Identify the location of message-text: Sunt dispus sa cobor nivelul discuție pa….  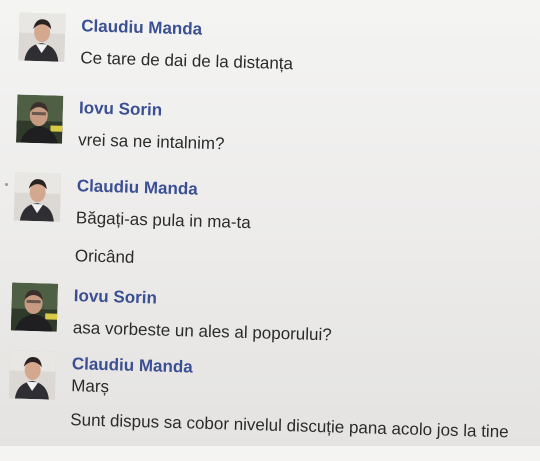
(289, 426).